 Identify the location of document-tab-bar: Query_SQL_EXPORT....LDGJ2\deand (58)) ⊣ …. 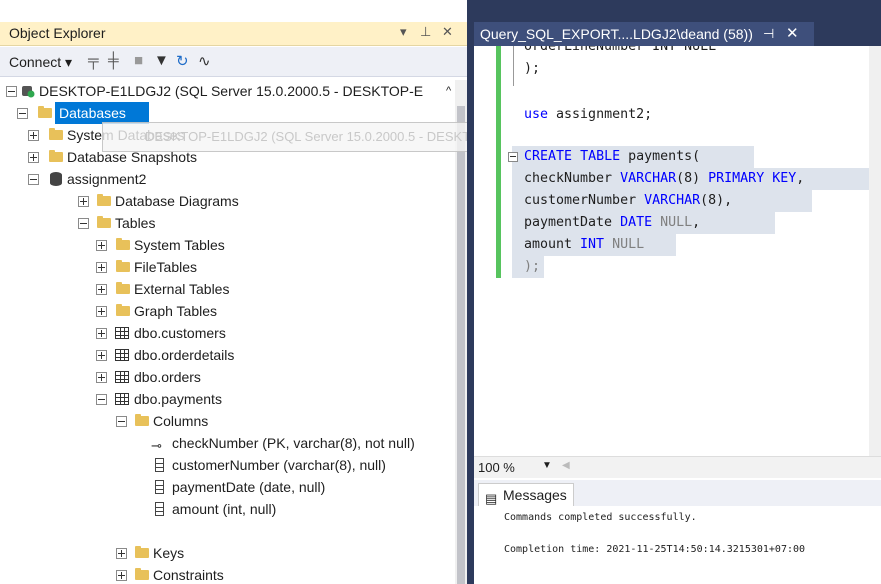
(677, 34).